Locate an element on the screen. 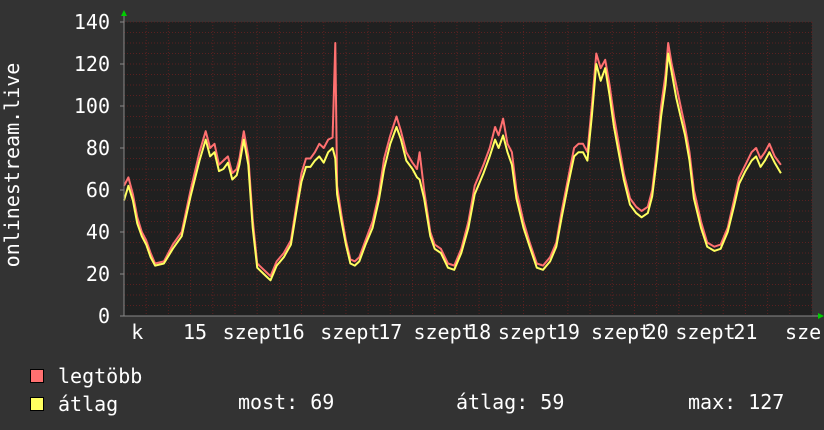 This screenshot has height=430, width=824. y-axis-label: onlinestream.live is located at coordinates (12, 165).